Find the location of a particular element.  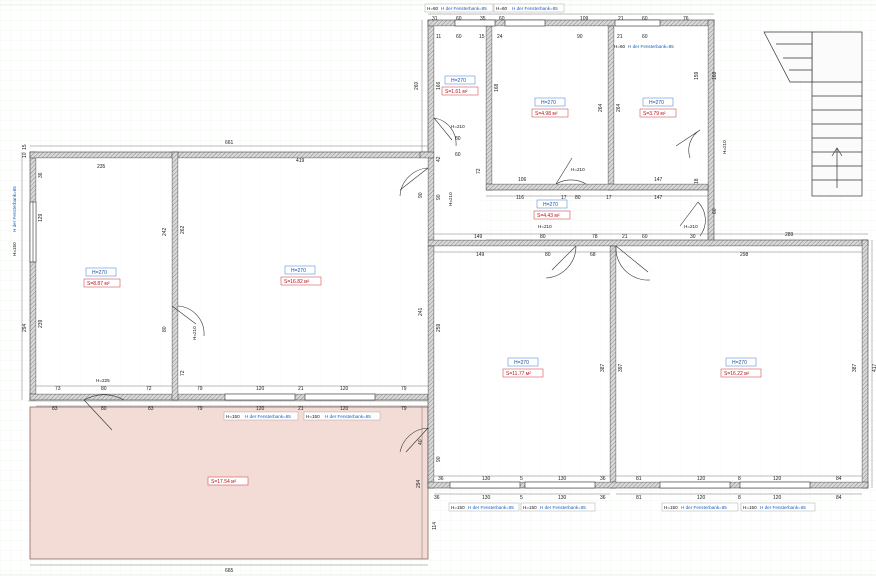

dim-top-1: 31 is located at coordinates (435, 19).